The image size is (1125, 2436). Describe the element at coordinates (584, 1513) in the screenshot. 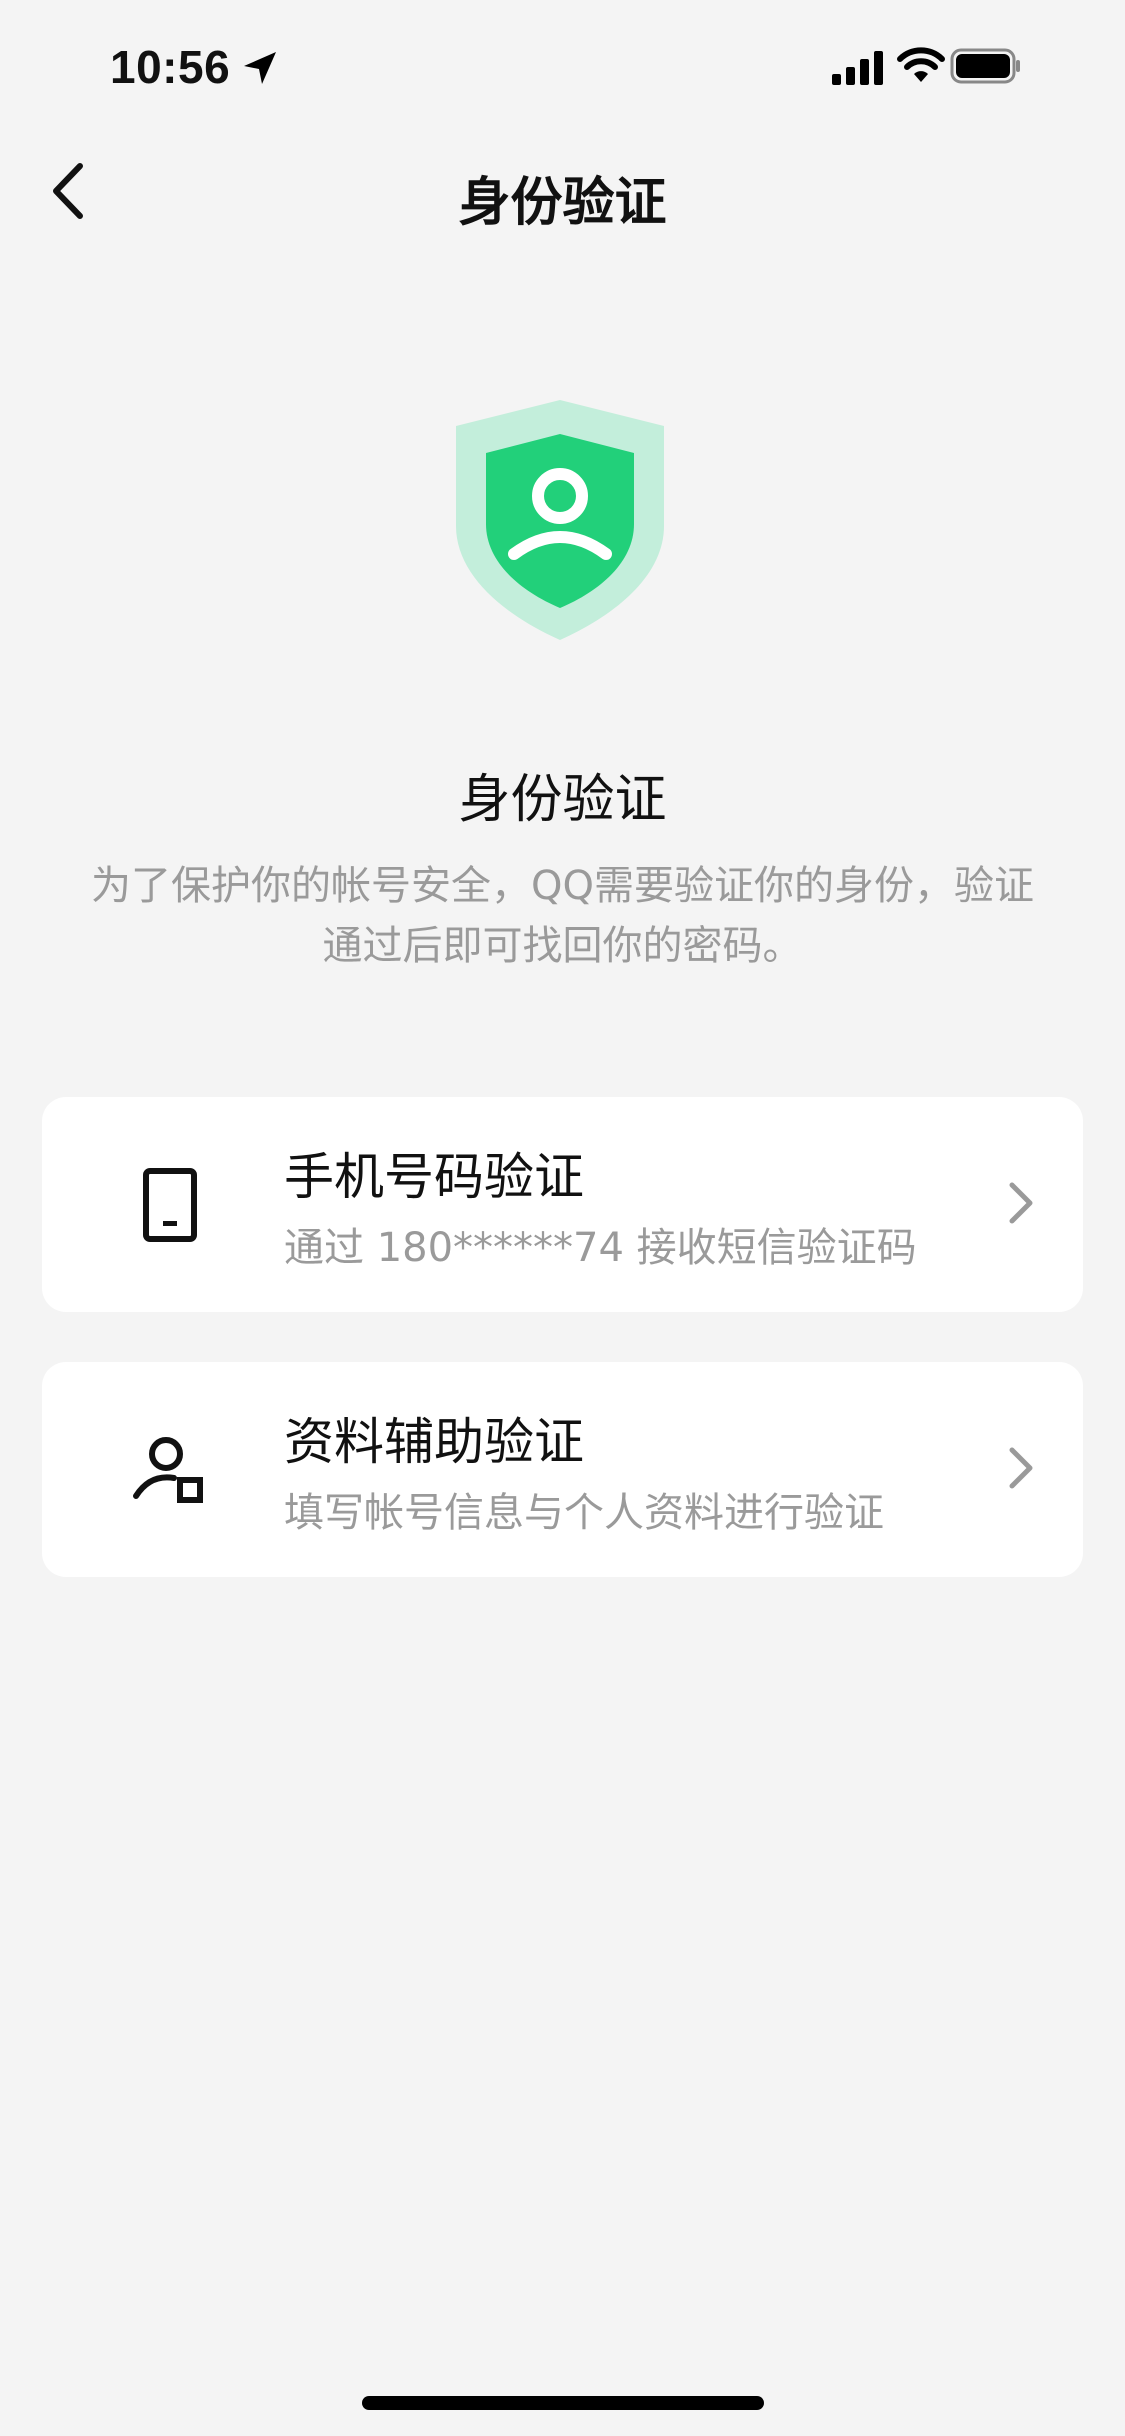

I see `profile-verification-subtitle: 填写帐号信息与个人资料进行验证` at that location.